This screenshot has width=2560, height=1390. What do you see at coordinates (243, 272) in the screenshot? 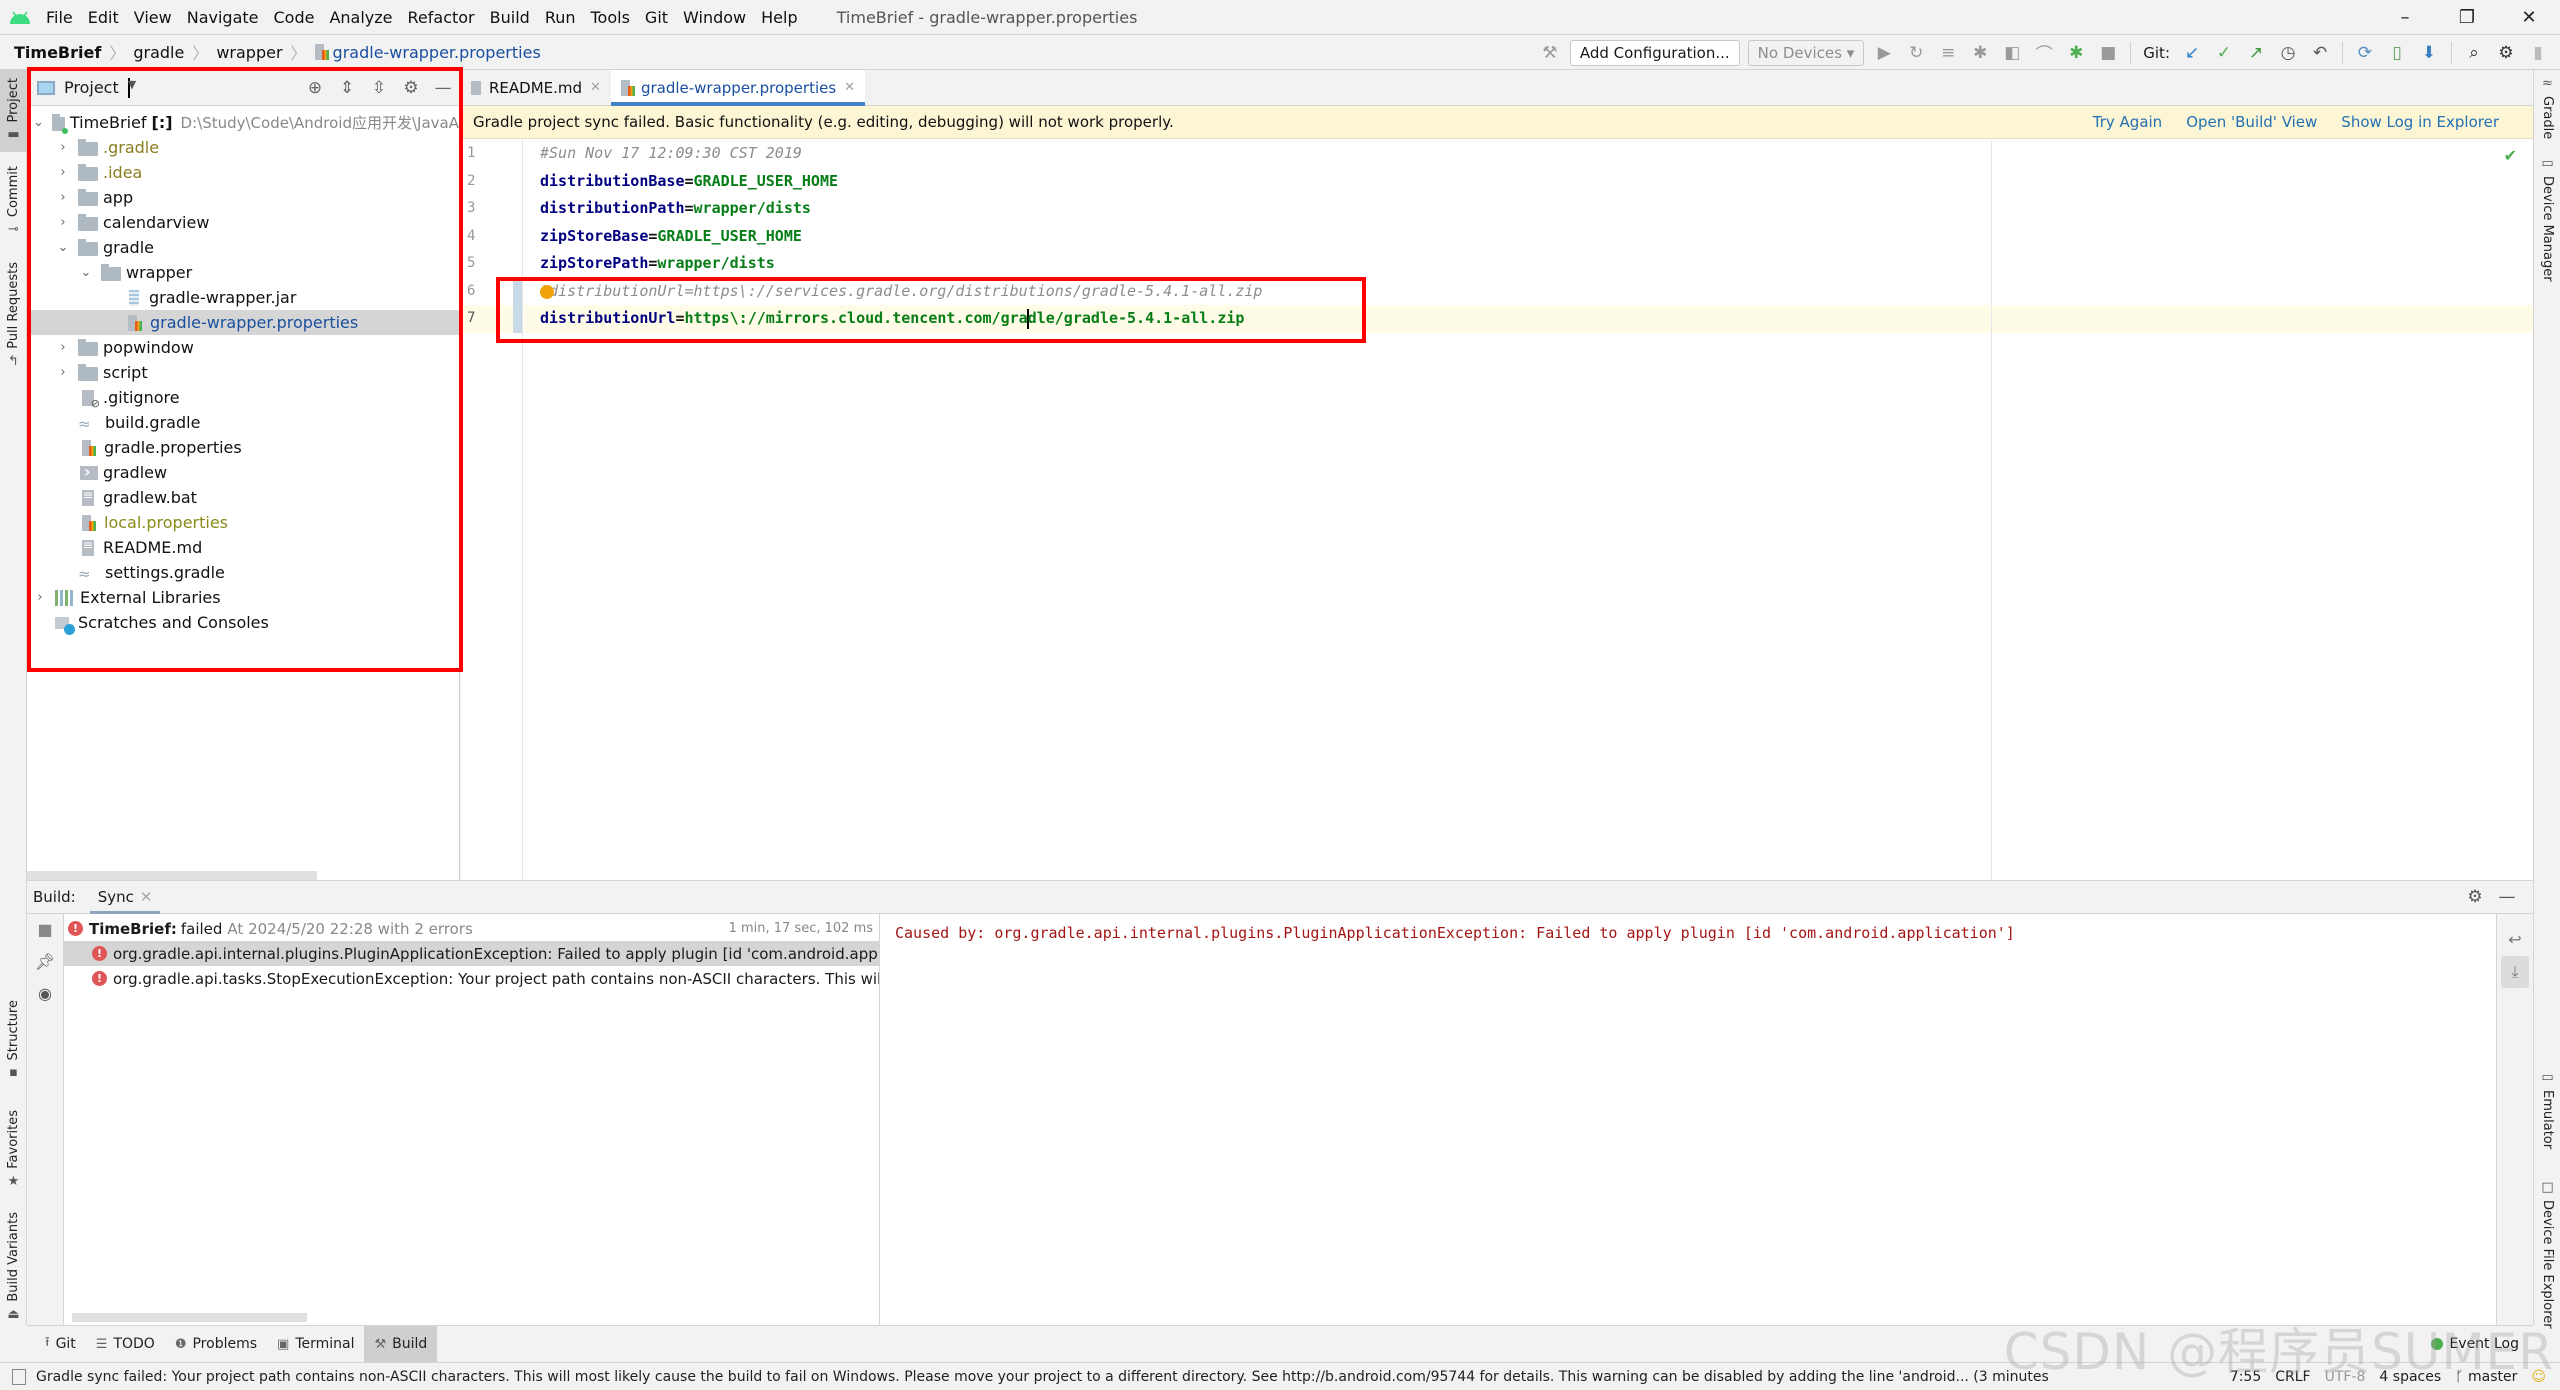
I see `tree-node: ⌄ wrapper` at bounding box center [243, 272].